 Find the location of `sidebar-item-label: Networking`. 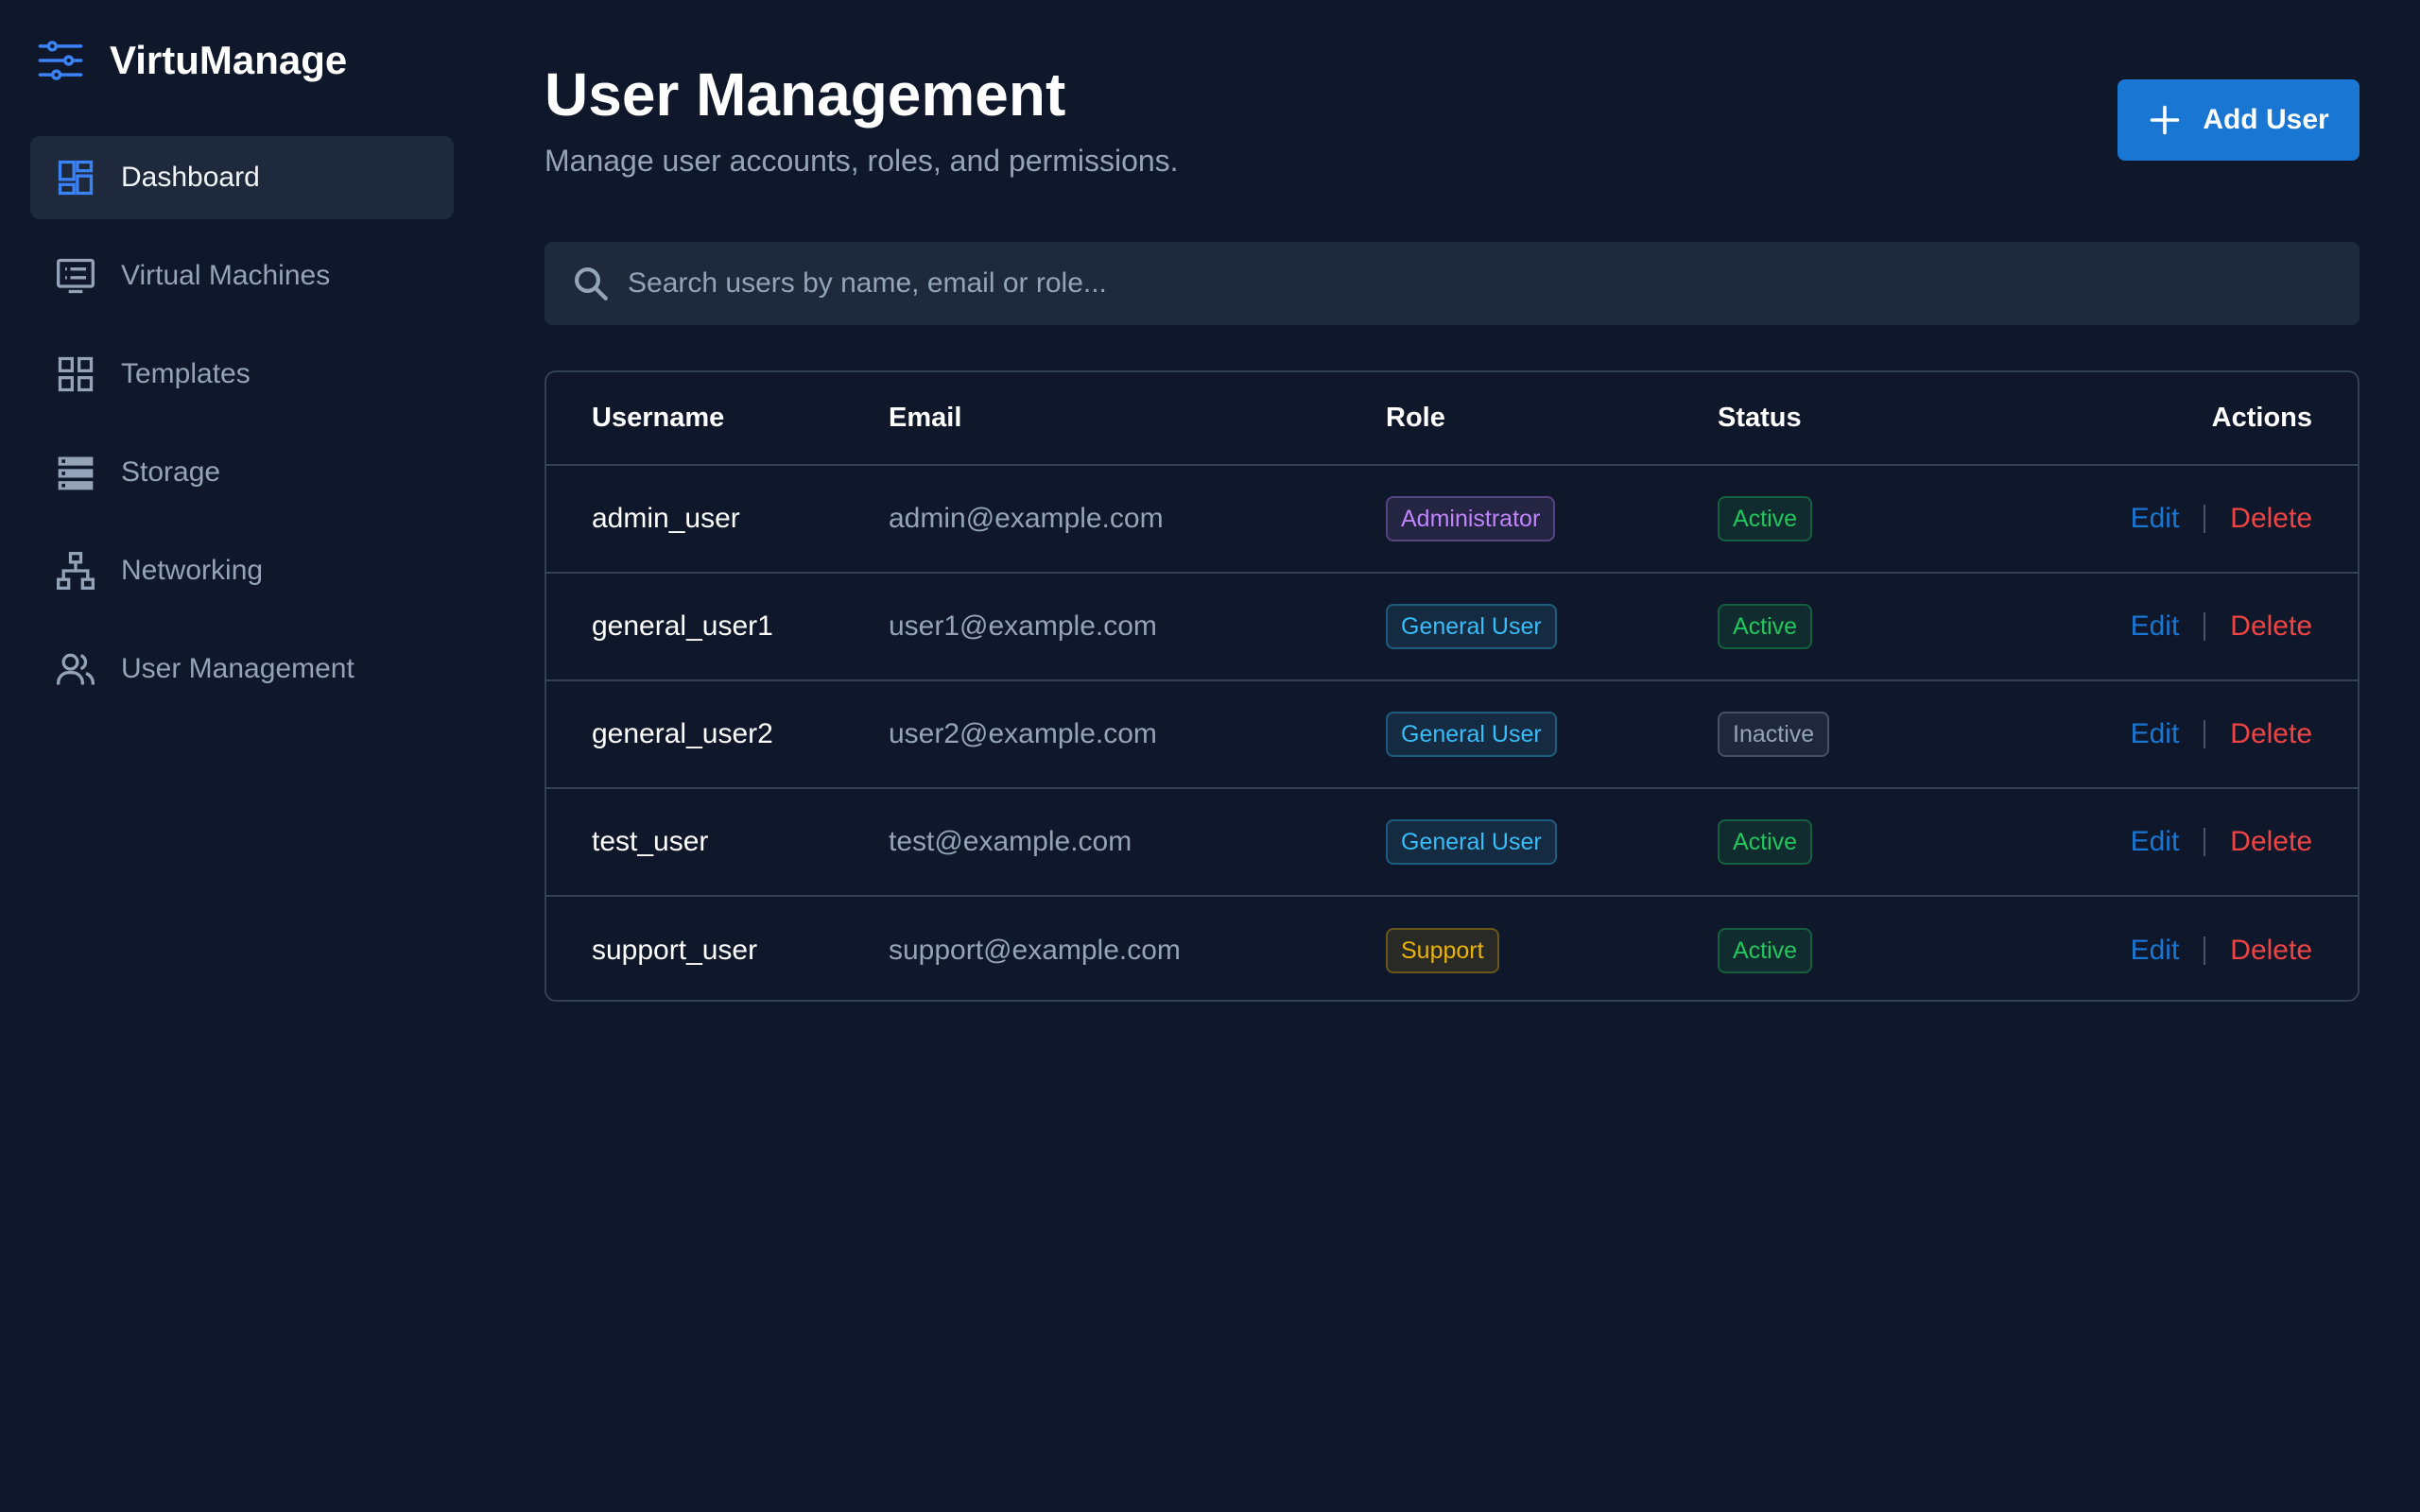

sidebar-item-label: Networking is located at coordinates (193, 570).